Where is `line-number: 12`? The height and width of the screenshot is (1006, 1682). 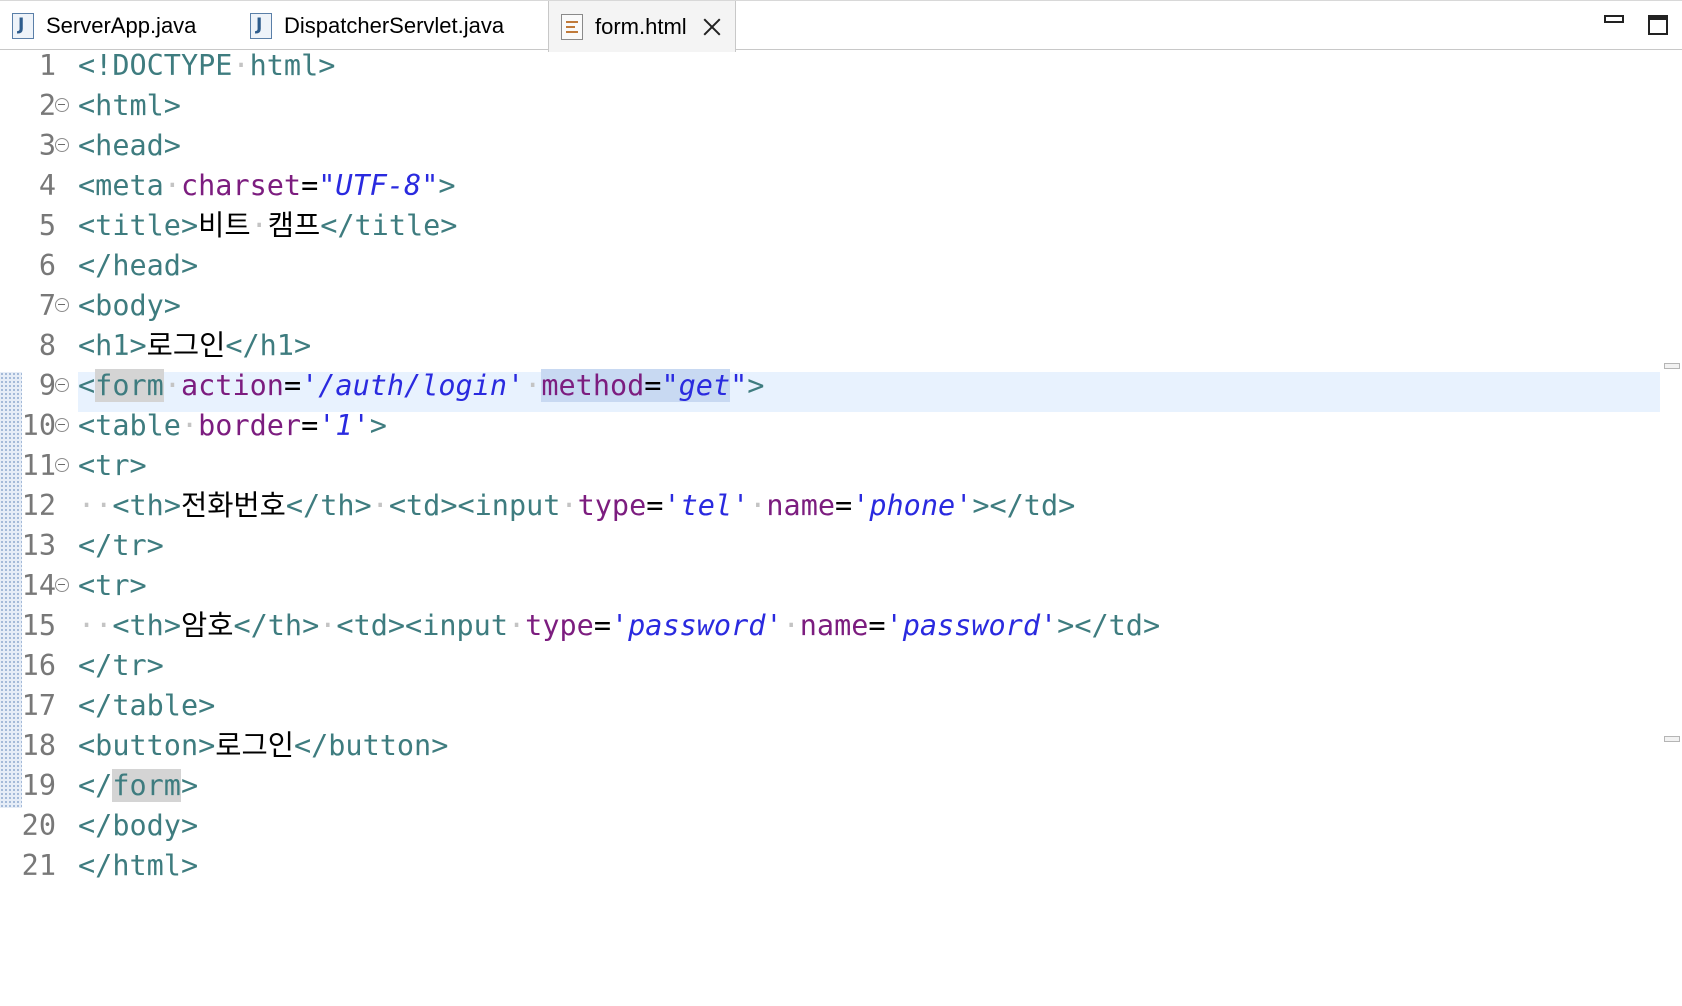 line-number: 12 is located at coordinates (38, 505).